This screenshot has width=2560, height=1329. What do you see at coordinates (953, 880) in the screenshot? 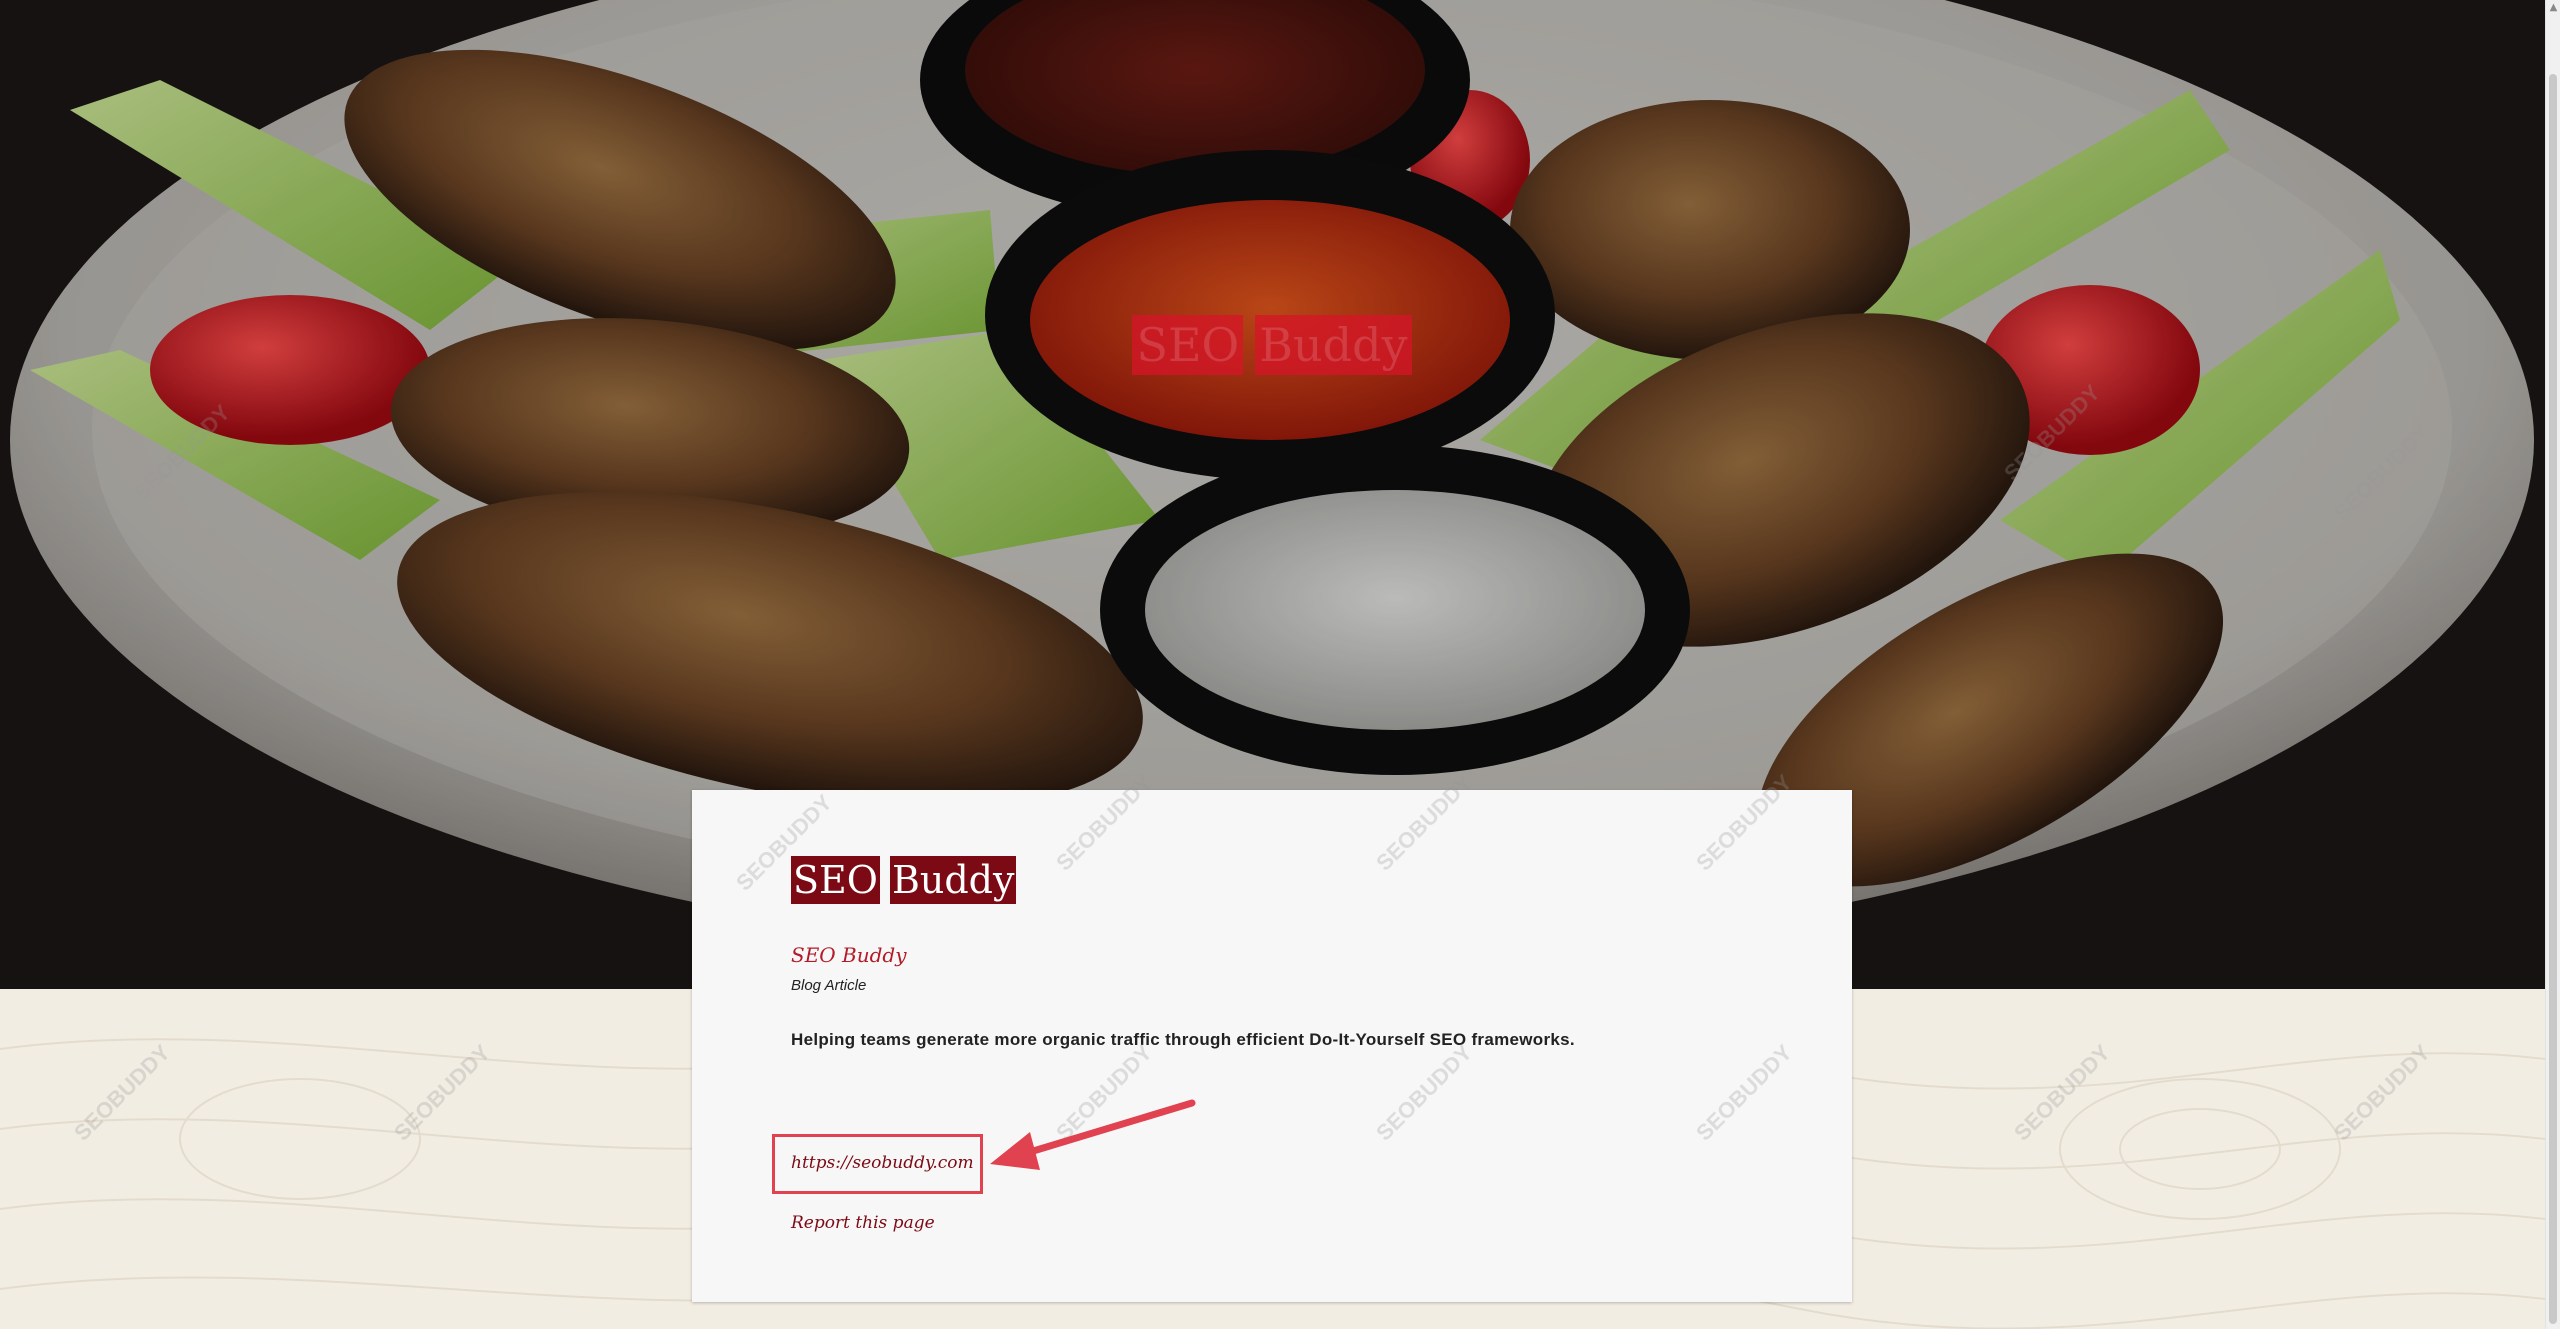
I see `title-word: Buddy` at bounding box center [953, 880].